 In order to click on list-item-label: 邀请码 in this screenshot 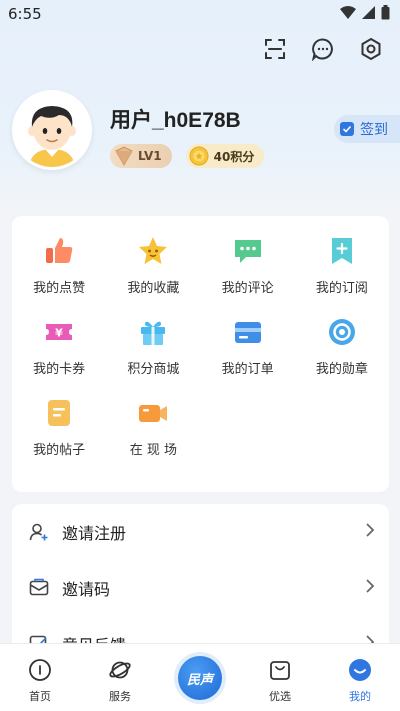, I will do `click(86, 589)`.